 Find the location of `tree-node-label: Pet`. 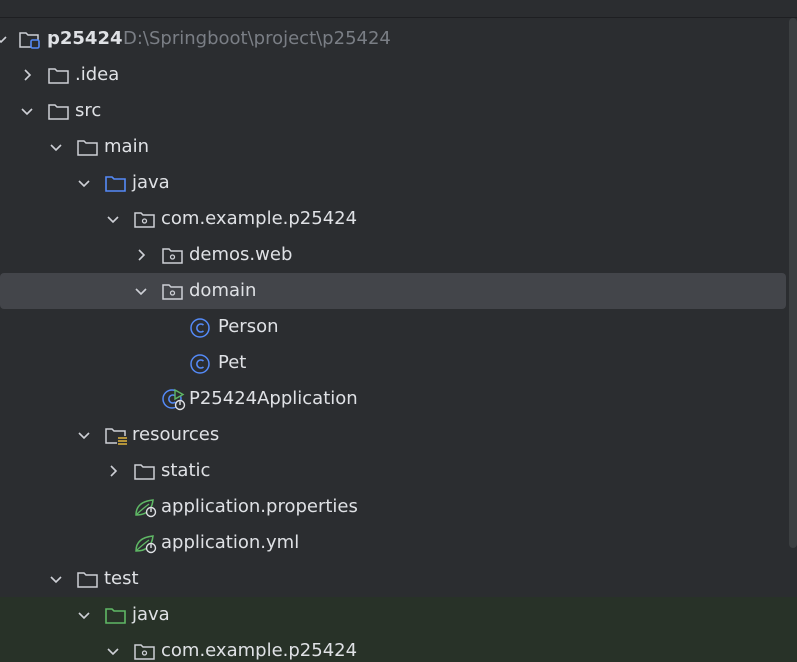

tree-node-label: Pet is located at coordinates (232, 362).